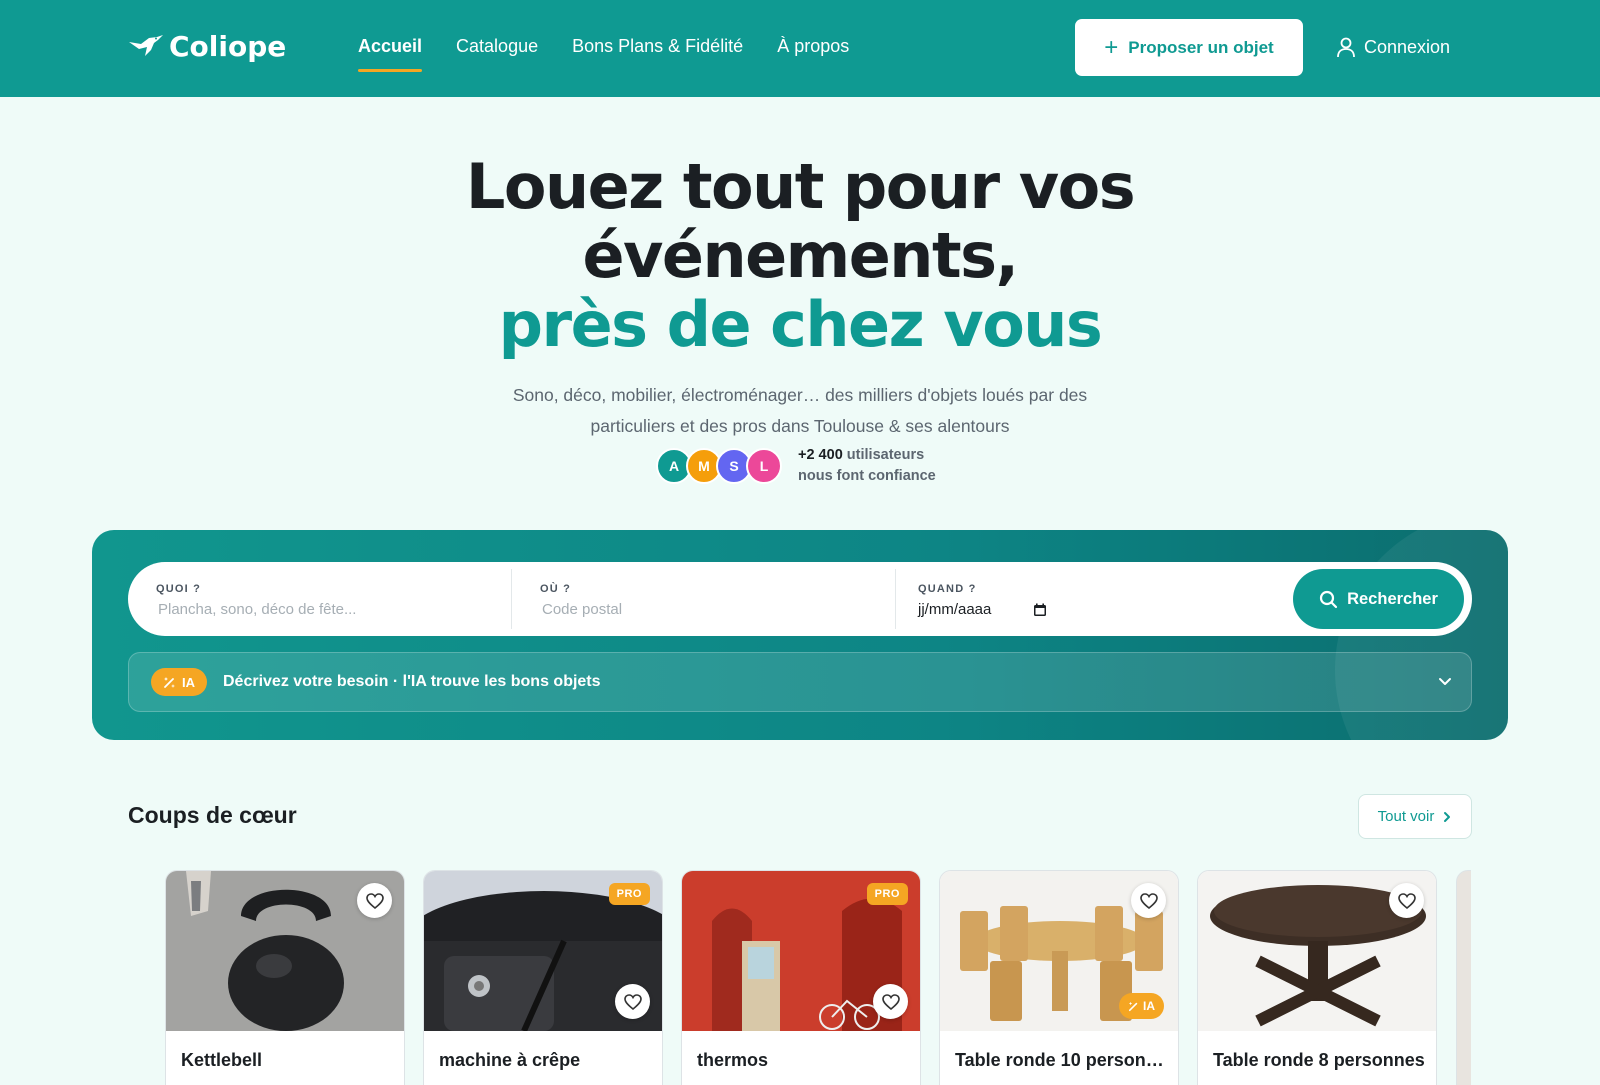 This screenshot has height=1085, width=1600. Describe the element at coordinates (867, 466) in the screenshot. I see `users-count-text: +2 400 utilisateurs nous font confiance` at that location.